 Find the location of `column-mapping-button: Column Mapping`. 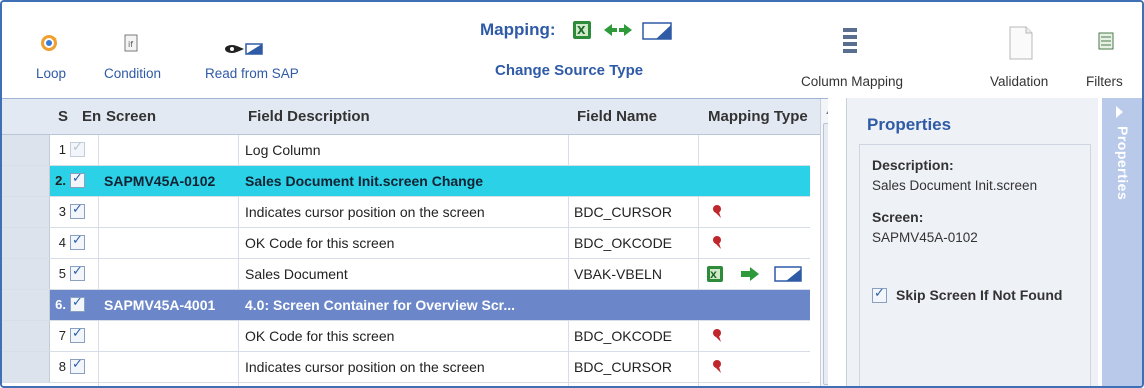

column-mapping-button: Column Mapping is located at coordinates (852, 59).